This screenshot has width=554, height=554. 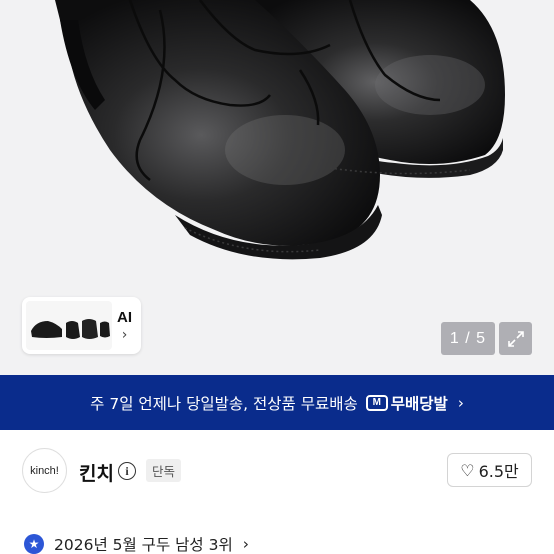 I want to click on delivery-truck-icon: M, so click(x=376, y=402).